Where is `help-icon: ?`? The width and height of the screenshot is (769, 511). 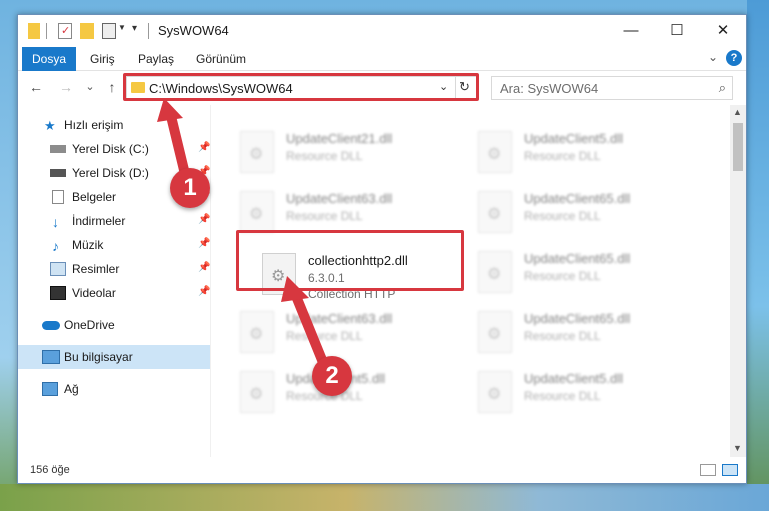 help-icon: ? is located at coordinates (734, 58).